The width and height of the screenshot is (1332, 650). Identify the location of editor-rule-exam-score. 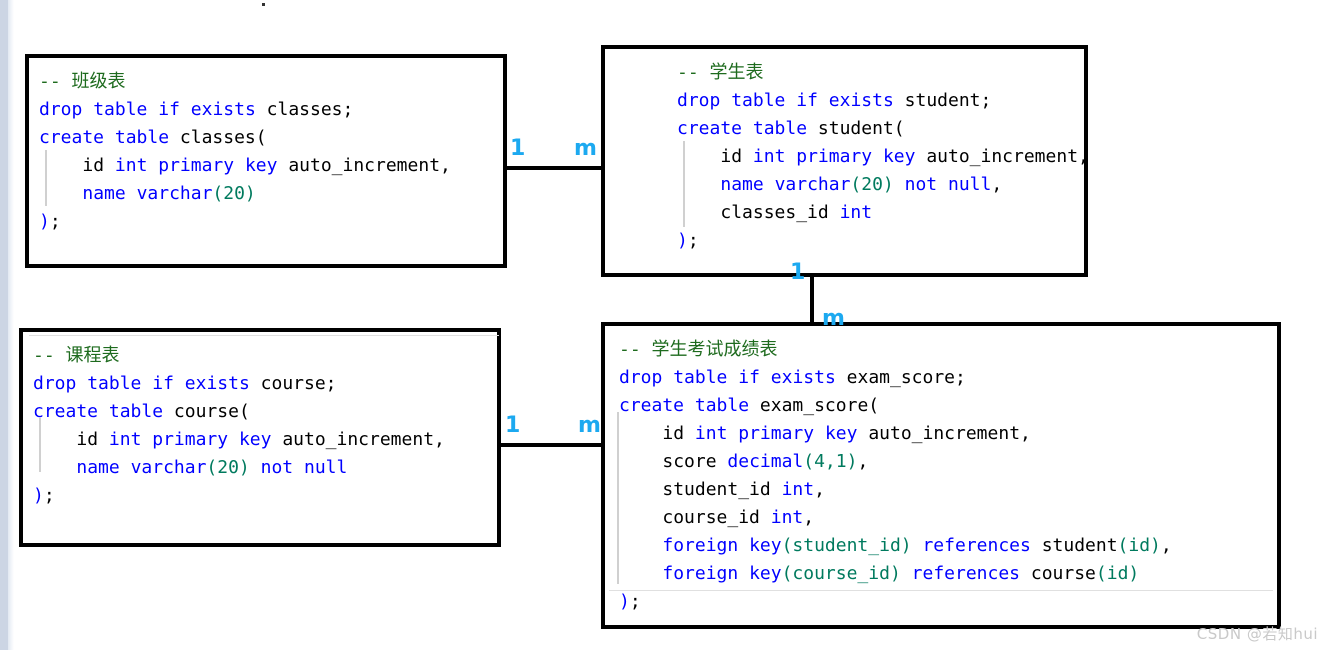
(941, 590).